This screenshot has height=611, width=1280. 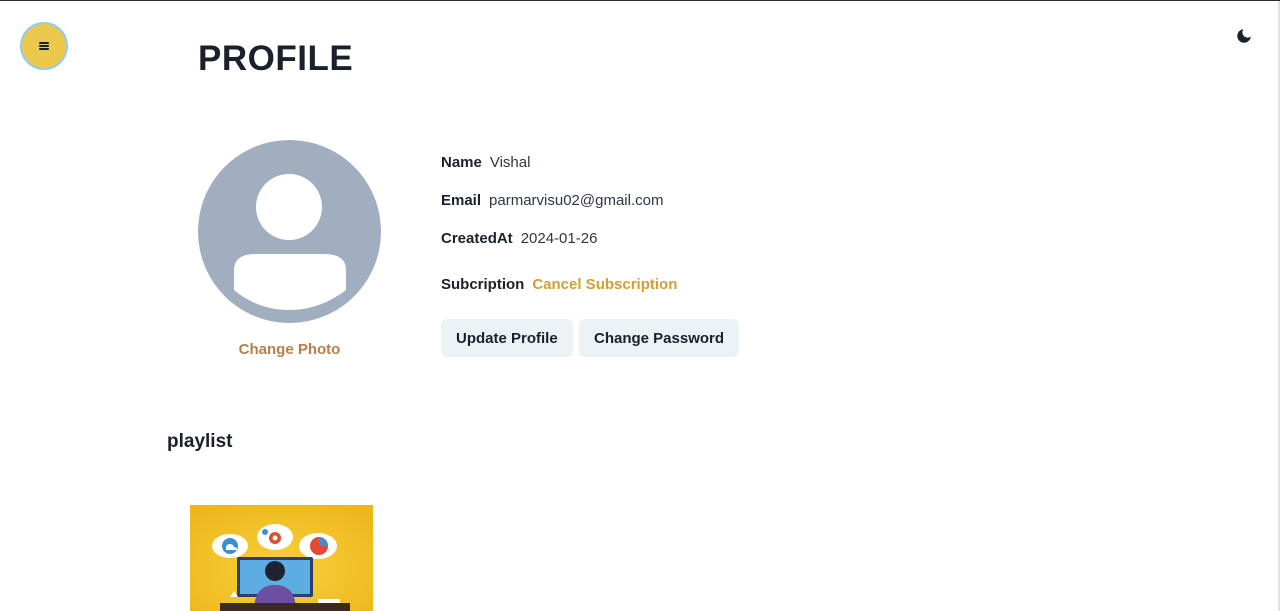 I want to click on email-row: Email parmarvisu02@gmail.com, so click(x=552, y=200).